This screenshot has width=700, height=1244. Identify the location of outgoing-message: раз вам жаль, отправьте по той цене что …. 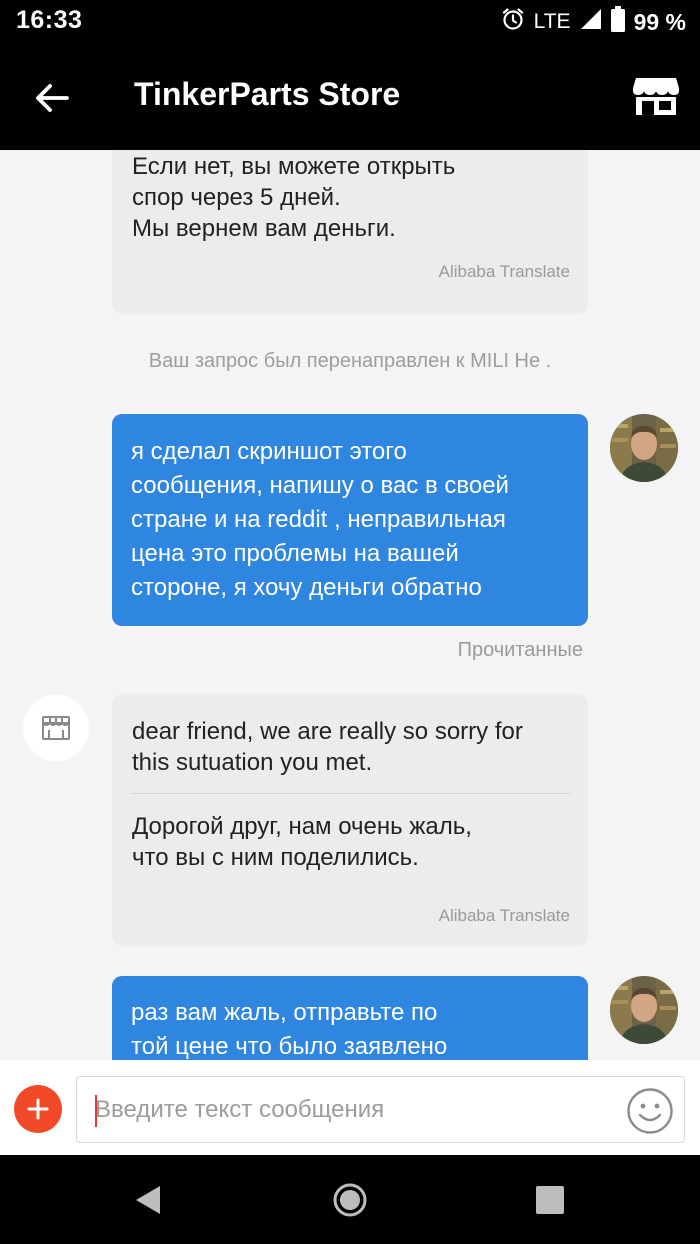
(350, 1018).